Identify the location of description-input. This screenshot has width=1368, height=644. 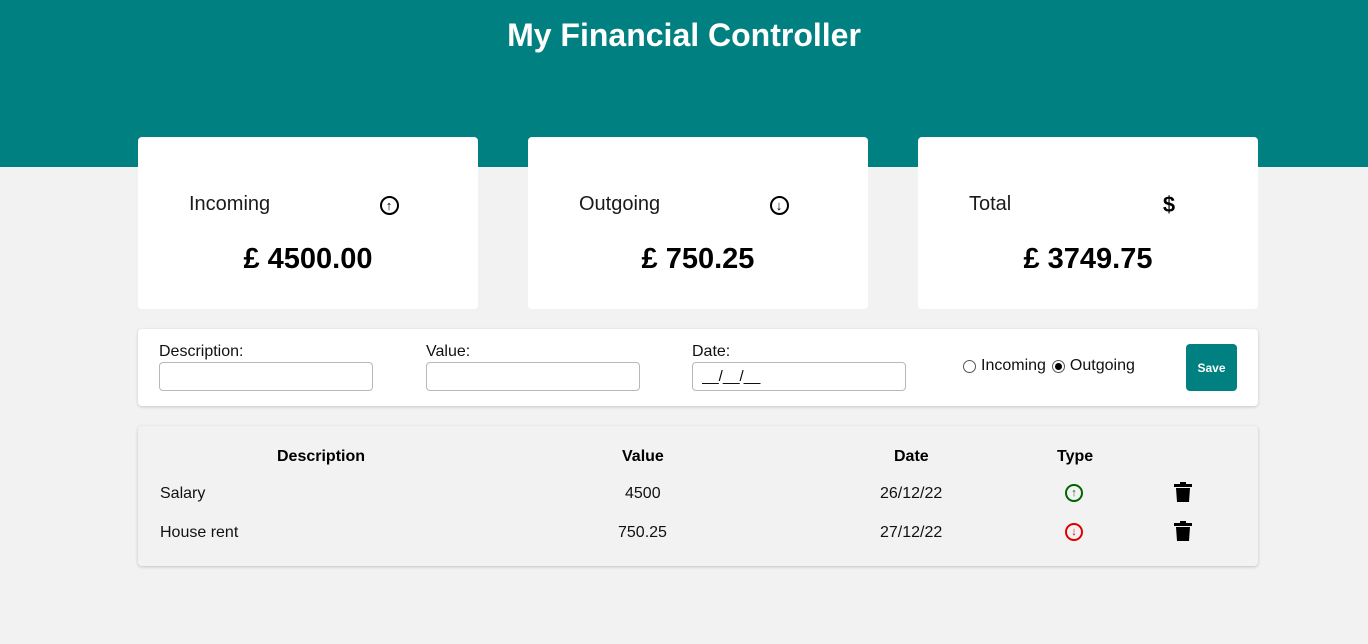
(266, 376).